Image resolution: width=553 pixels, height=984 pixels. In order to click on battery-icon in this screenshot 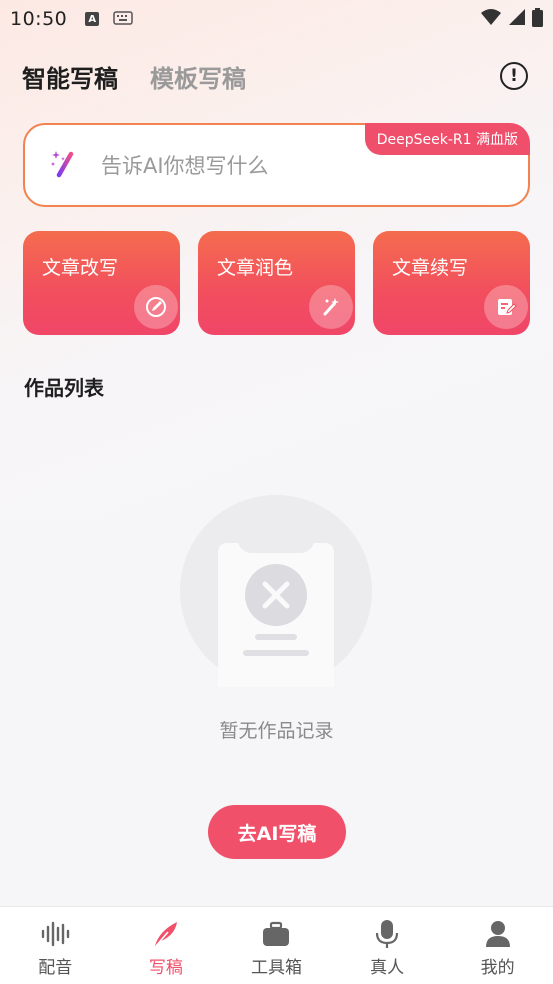, I will do `click(537, 19)`.